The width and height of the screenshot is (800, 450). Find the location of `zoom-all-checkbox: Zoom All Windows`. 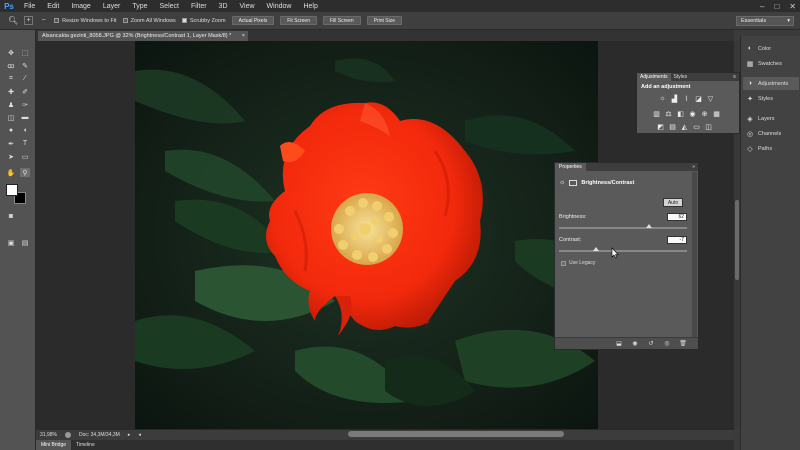

zoom-all-checkbox: Zoom All Windows is located at coordinates (149, 21).